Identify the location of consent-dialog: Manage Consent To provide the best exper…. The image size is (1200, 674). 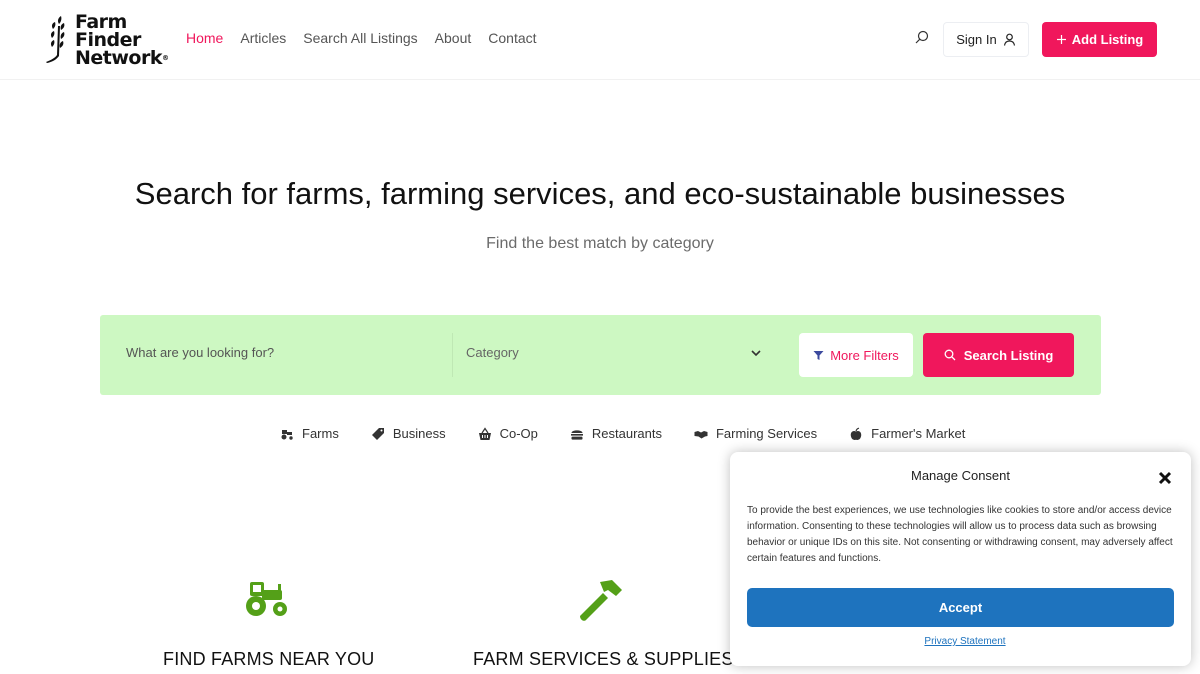
(960, 559).